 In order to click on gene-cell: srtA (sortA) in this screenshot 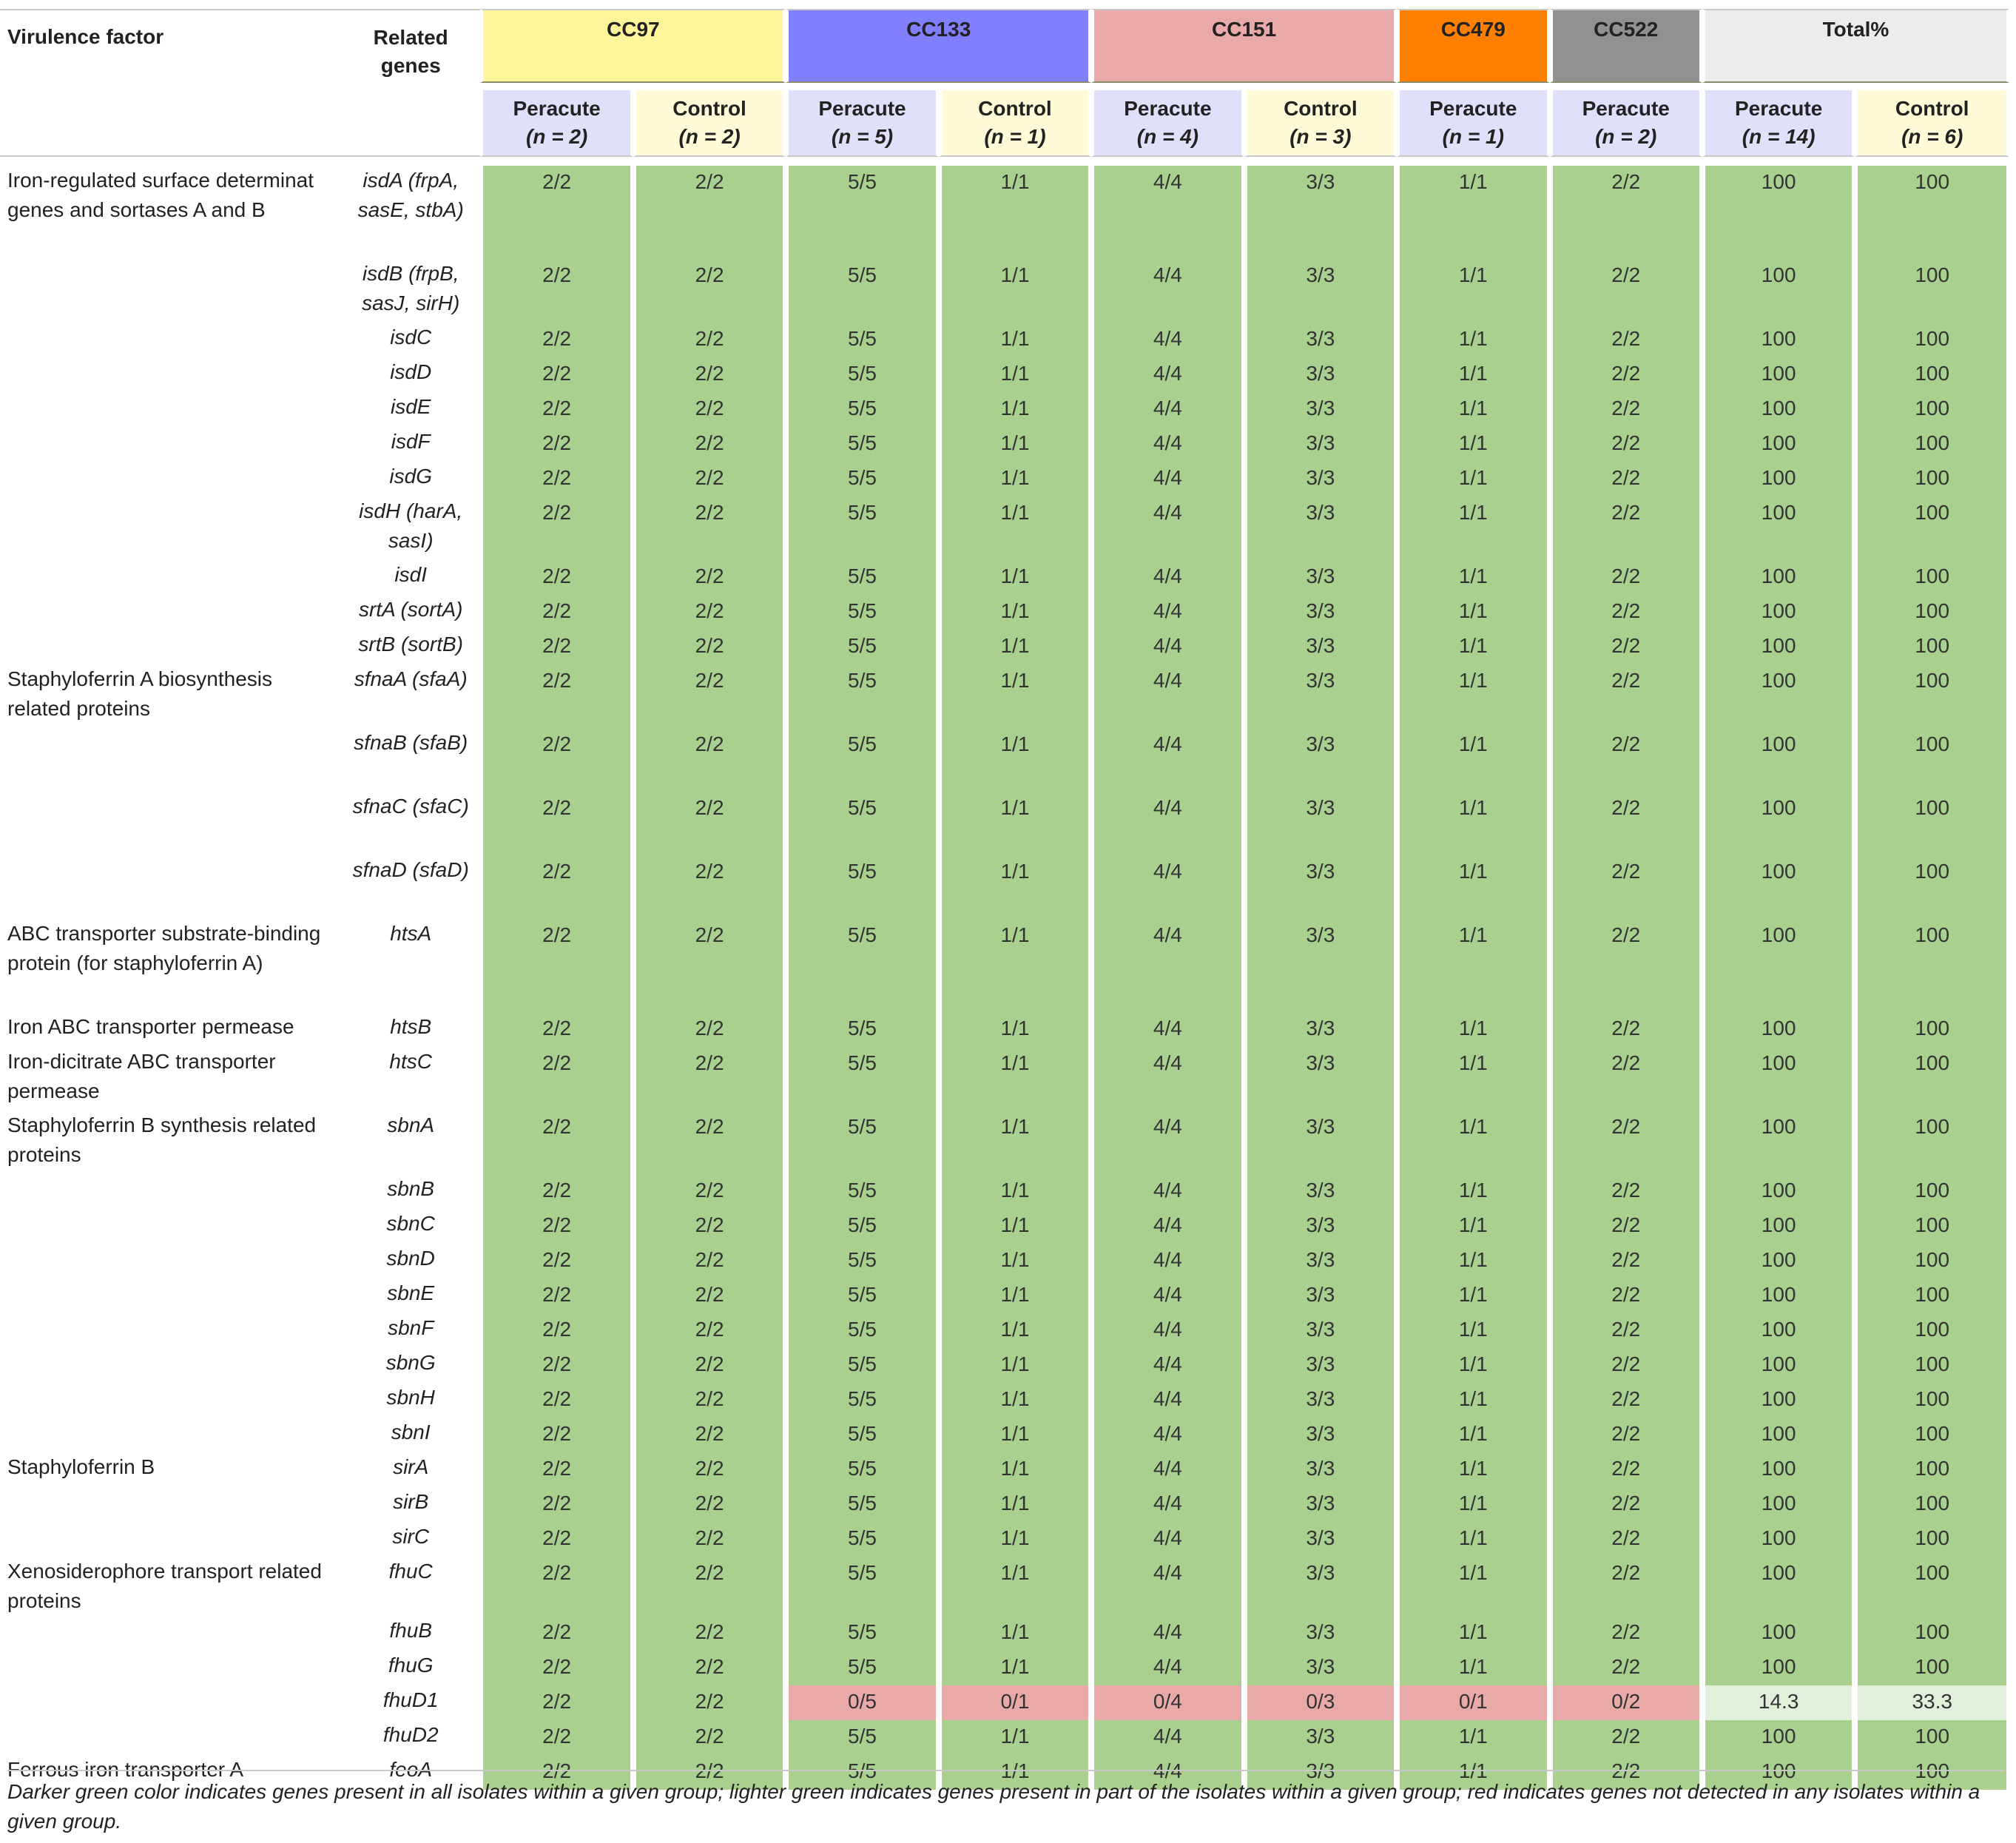, I will do `click(410, 609)`.